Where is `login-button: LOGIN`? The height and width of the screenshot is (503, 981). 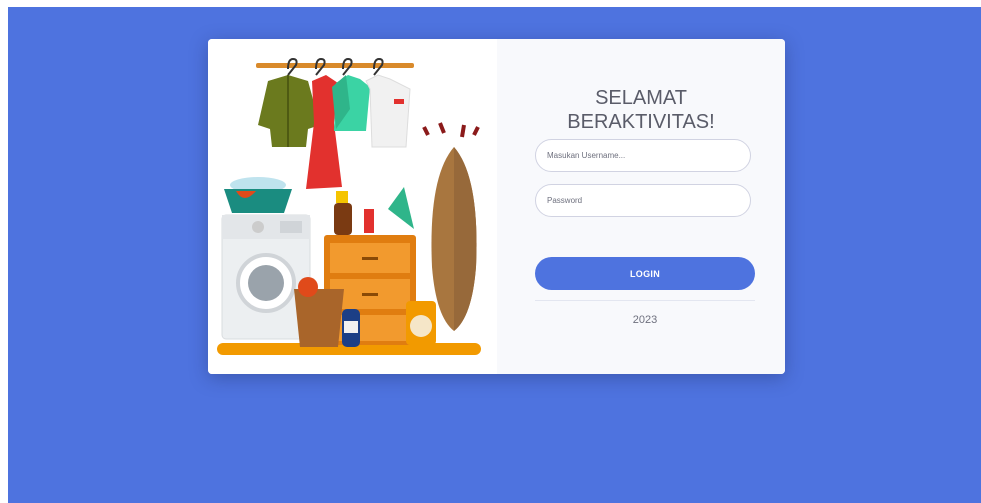 login-button: LOGIN is located at coordinates (645, 273).